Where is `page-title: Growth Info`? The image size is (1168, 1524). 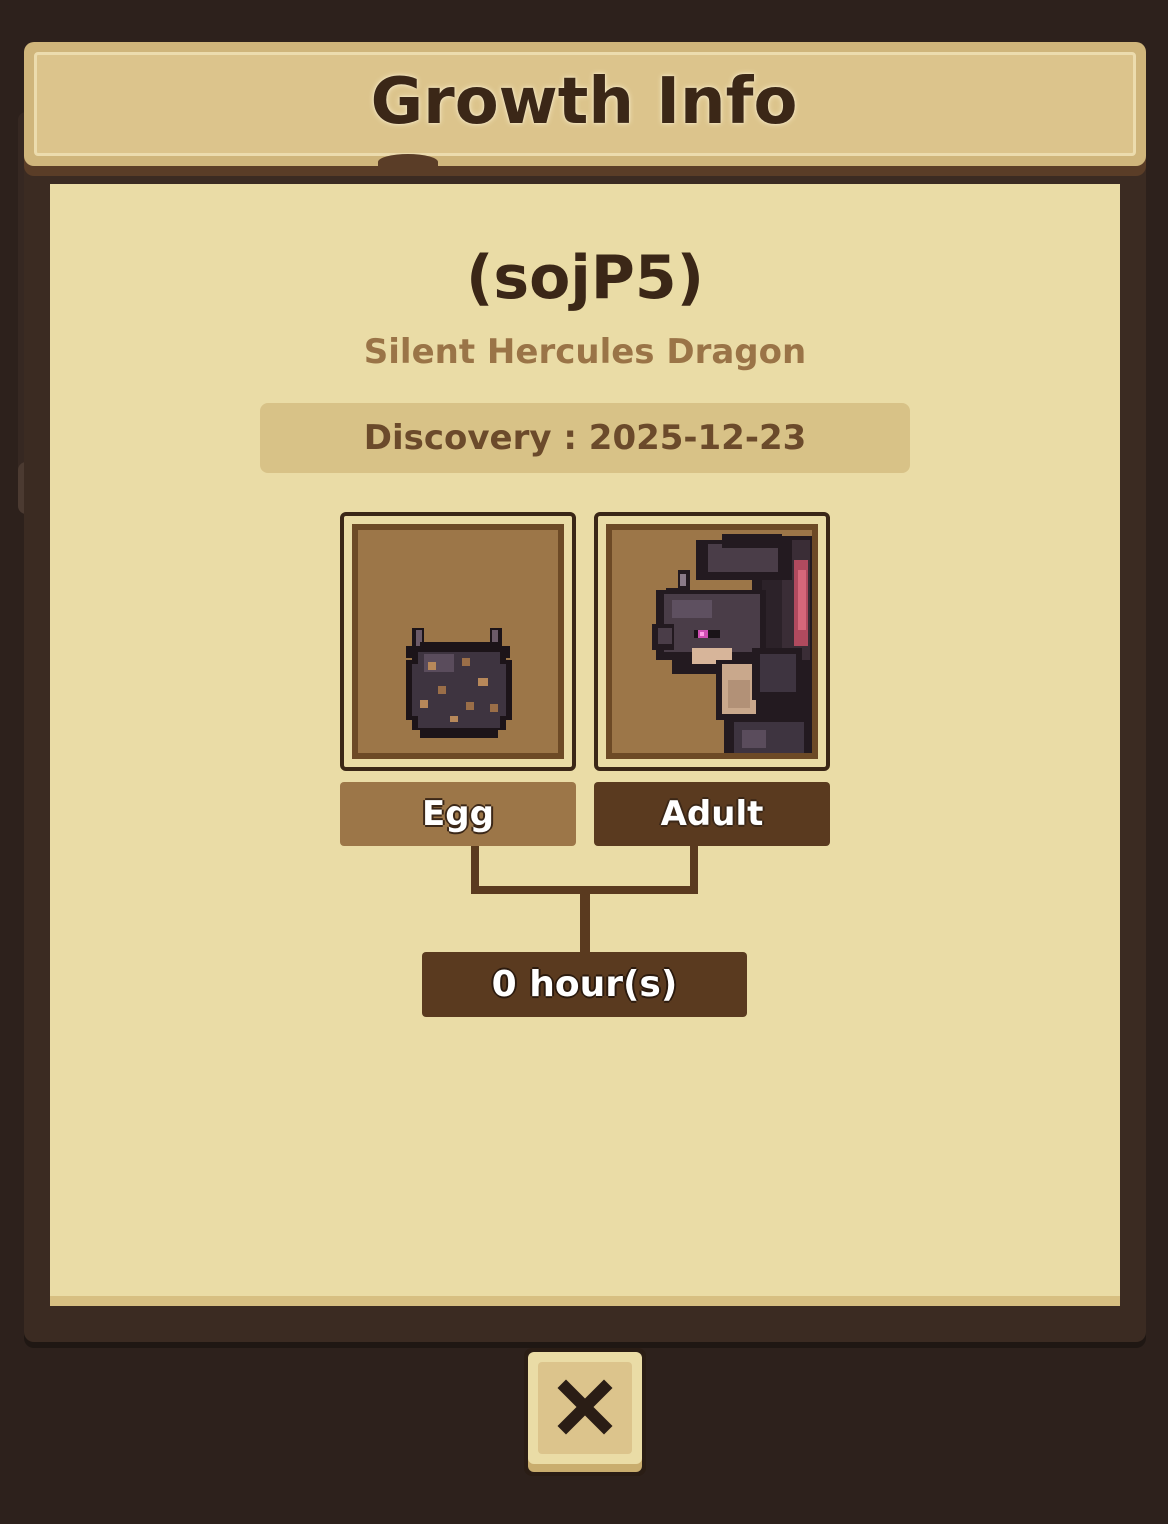 page-title: Growth Info is located at coordinates (584, 102).